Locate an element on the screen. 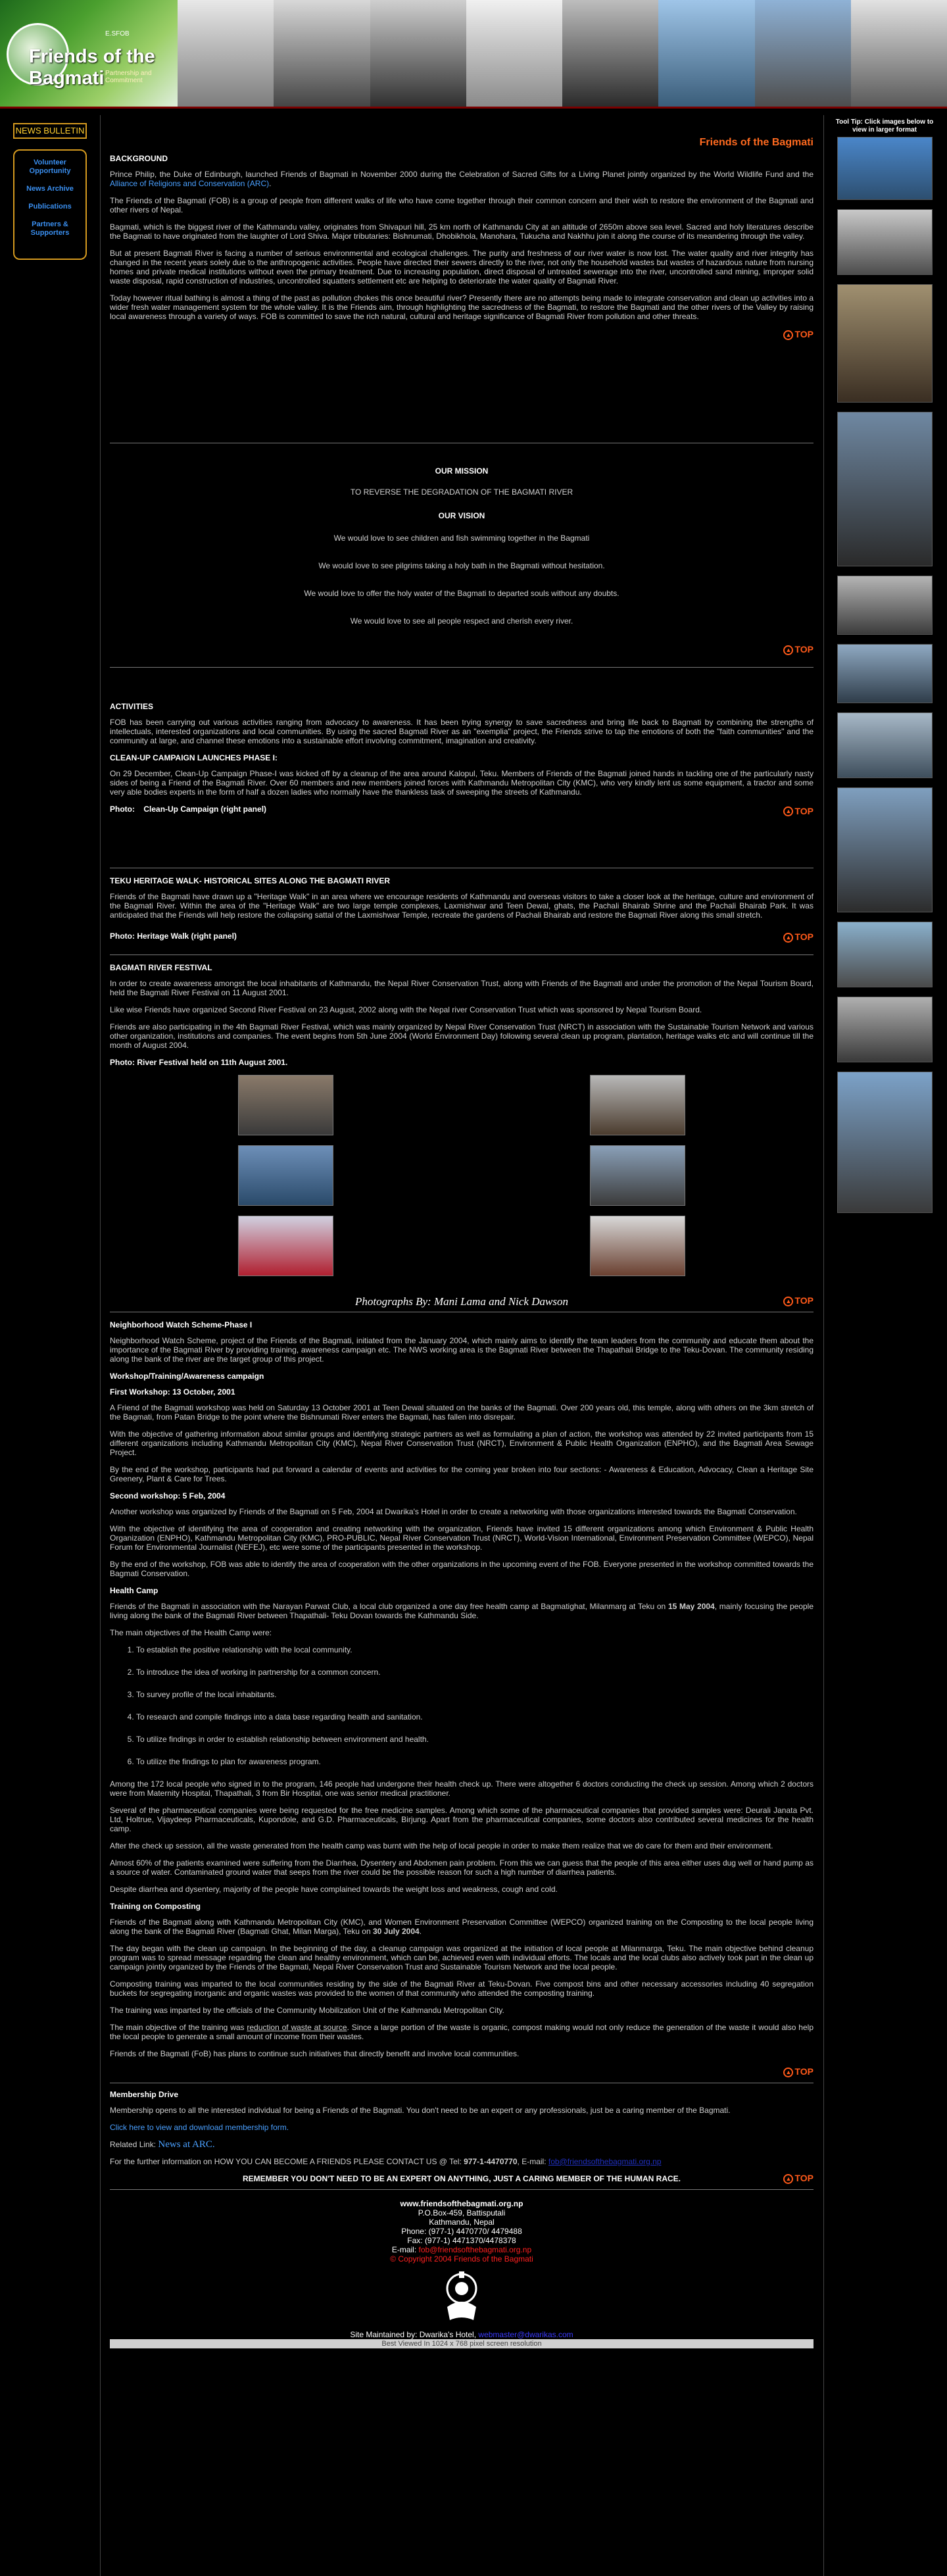 This screenshot has width=947, height=2576. news-bulletin-button: NEWS BULLETIN is located at coordinates (50, 131).